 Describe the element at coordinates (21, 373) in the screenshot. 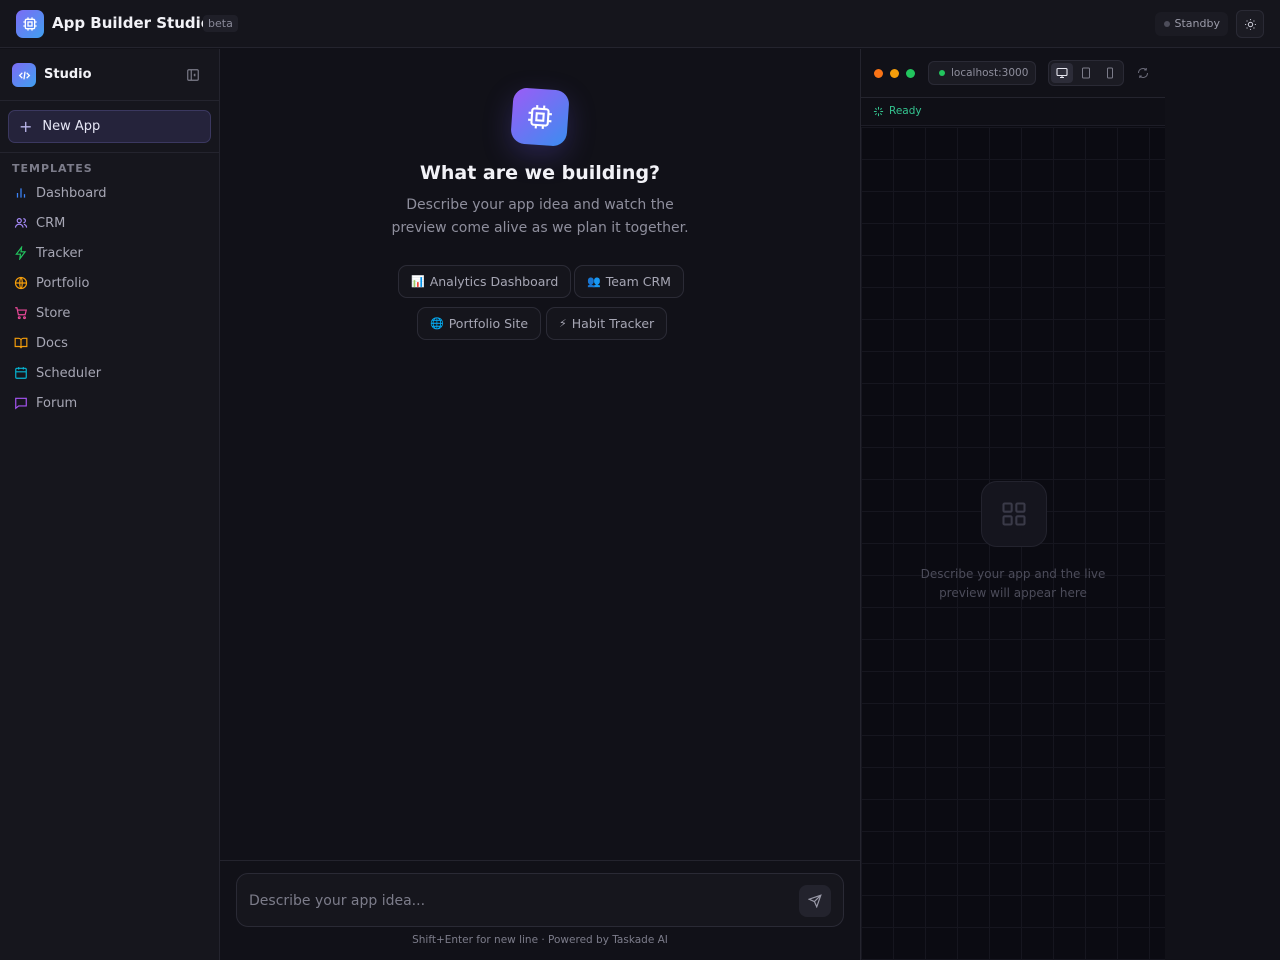

I see `calendar-icon` at that location.